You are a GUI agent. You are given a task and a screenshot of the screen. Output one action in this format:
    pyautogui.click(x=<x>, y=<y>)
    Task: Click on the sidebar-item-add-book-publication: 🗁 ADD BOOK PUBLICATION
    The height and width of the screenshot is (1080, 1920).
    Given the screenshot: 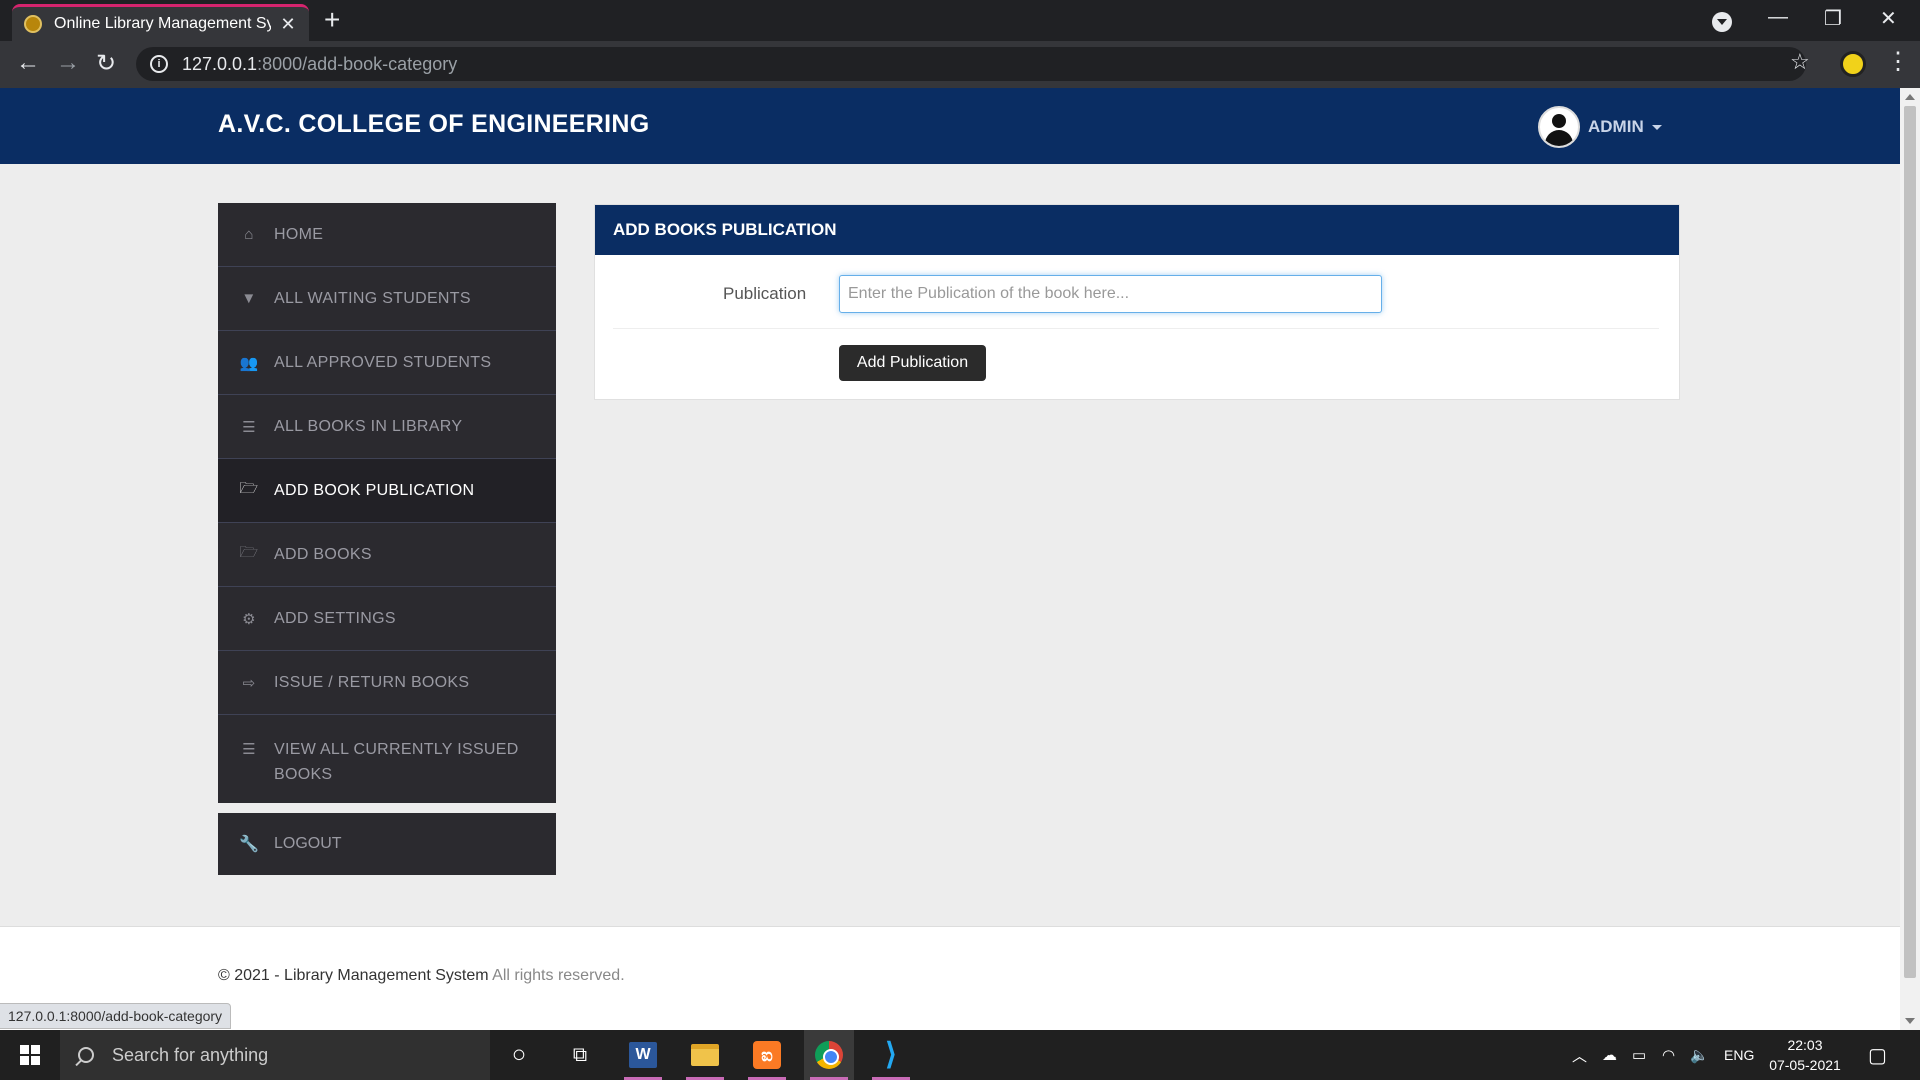 What is the action you would take?
    pyautogui.click(x=387, y=491)
    